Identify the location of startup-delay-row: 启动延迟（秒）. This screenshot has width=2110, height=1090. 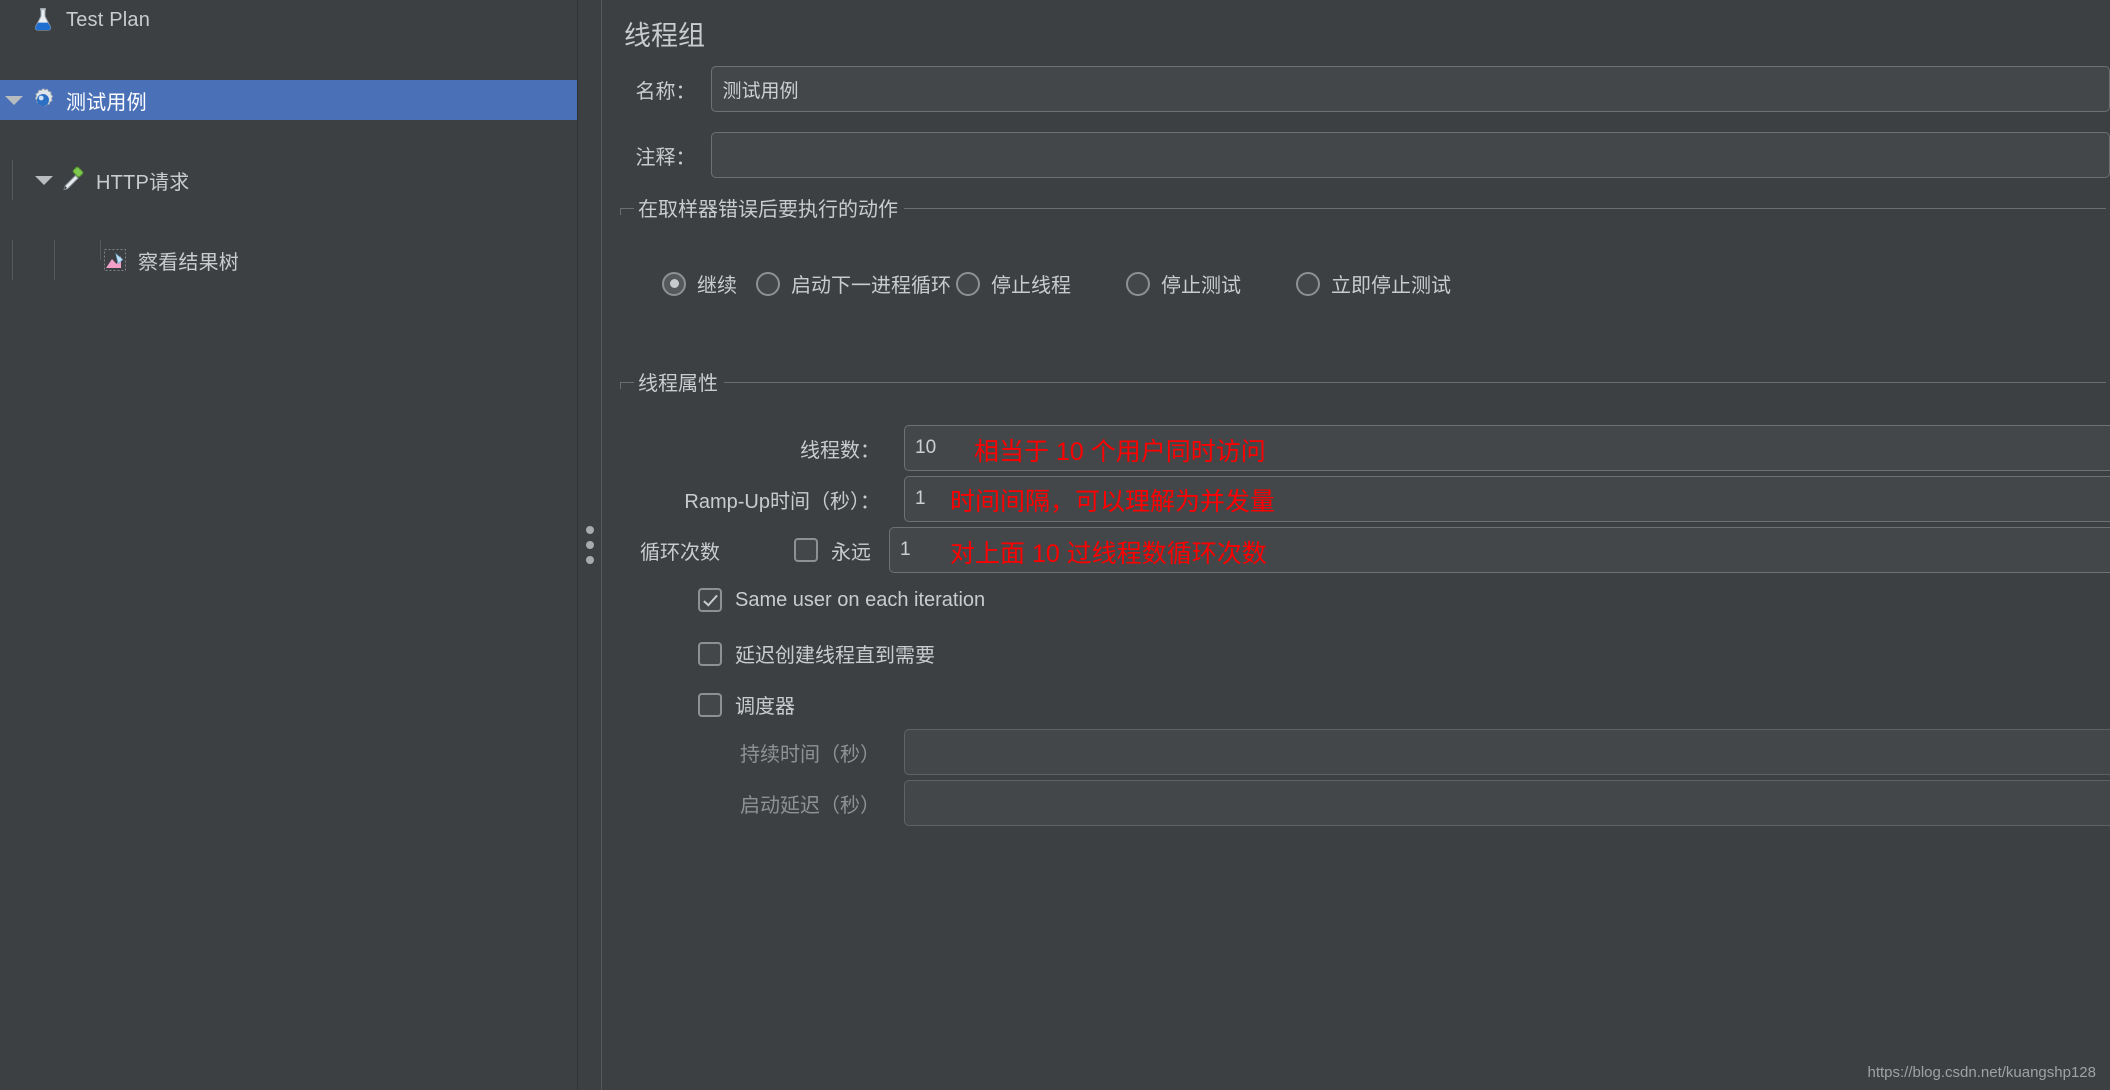
(1365, 803).